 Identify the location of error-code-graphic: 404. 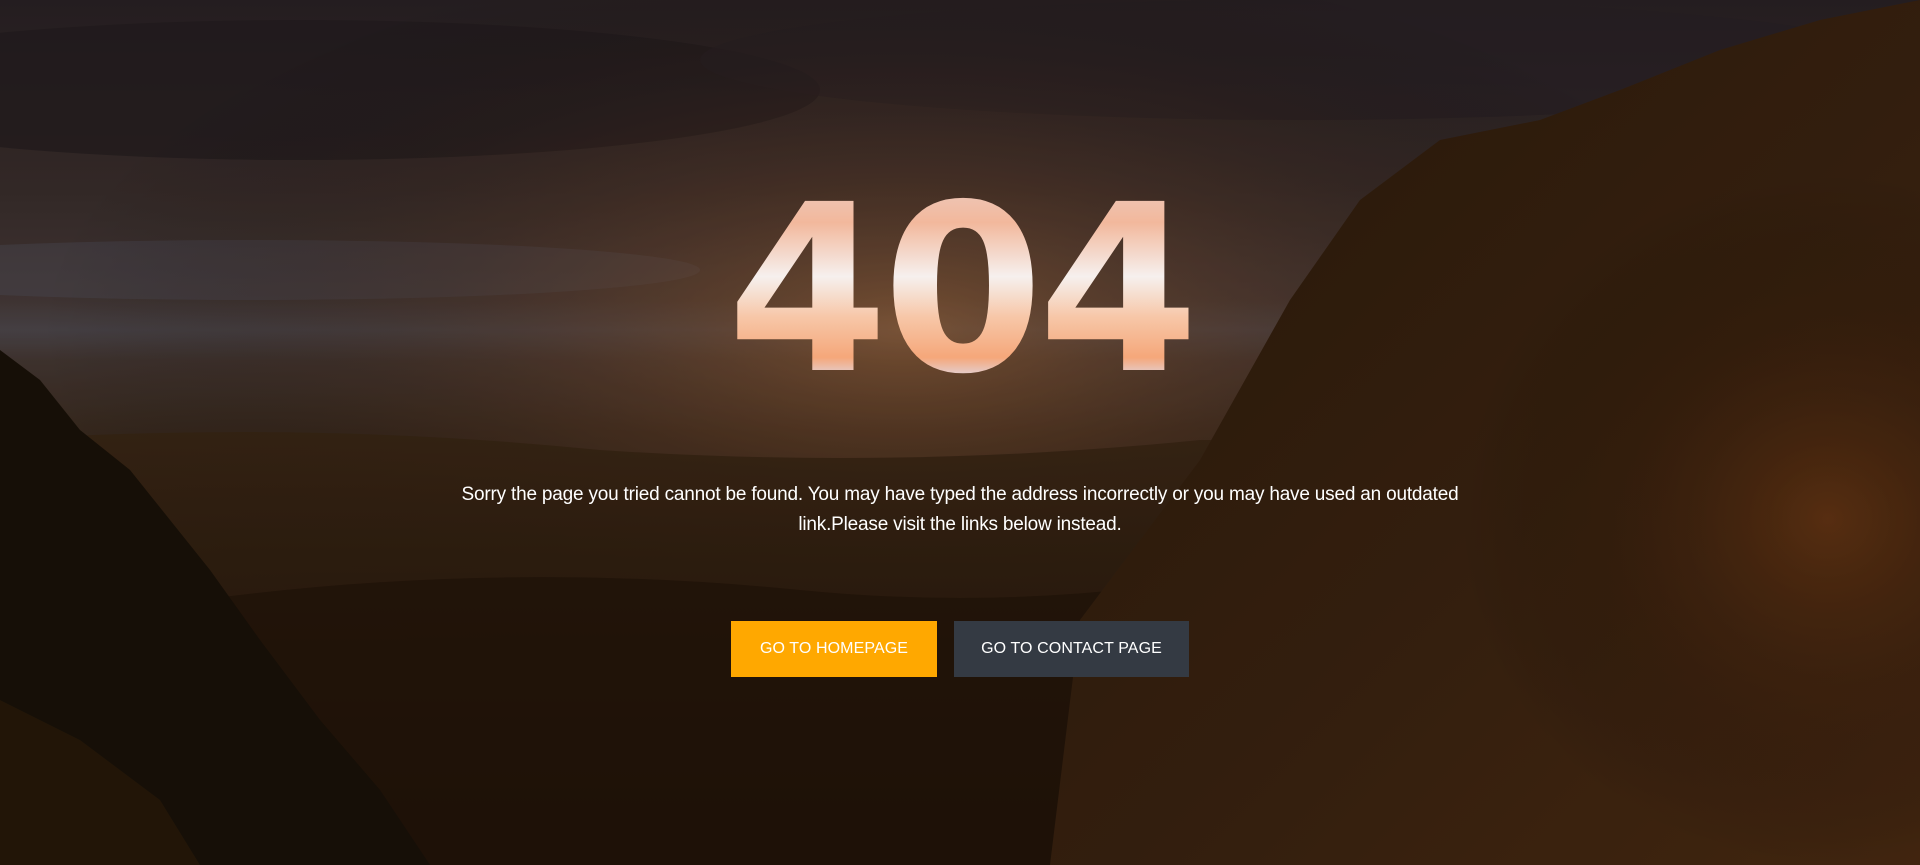
(963, 280).